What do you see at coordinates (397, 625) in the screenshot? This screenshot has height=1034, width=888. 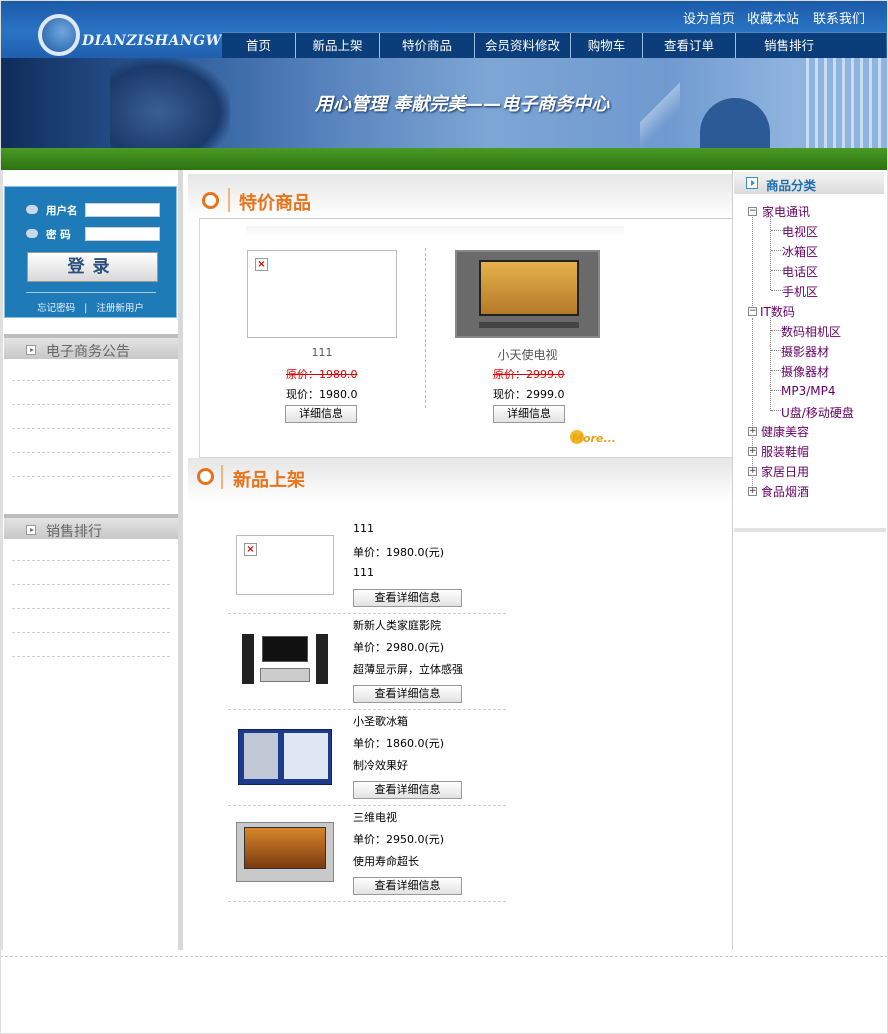 I see `product-name: 新新人类家庭影院` at bounding box center [397, 625].